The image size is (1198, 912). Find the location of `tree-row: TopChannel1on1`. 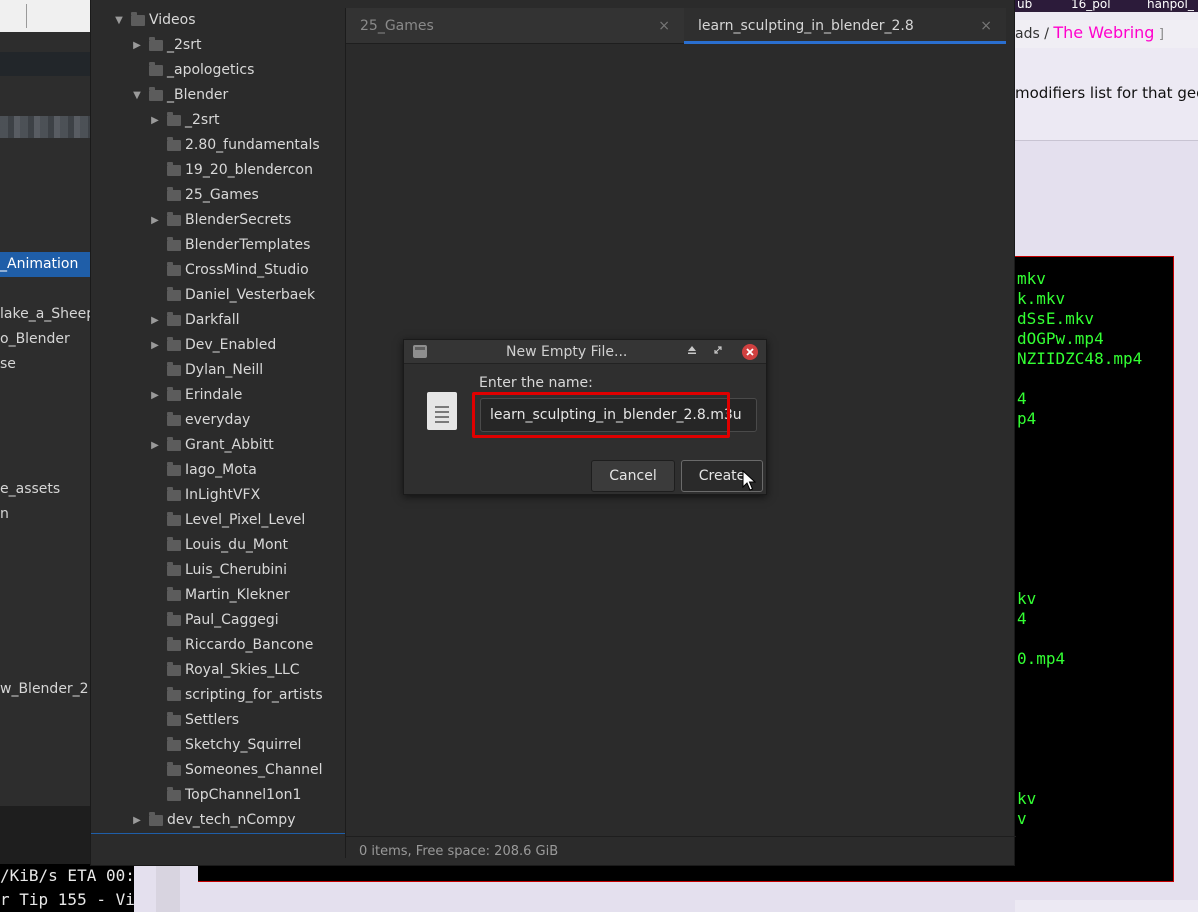

tree-row: TopChannel1on1 is located at coordinates (218, 795).